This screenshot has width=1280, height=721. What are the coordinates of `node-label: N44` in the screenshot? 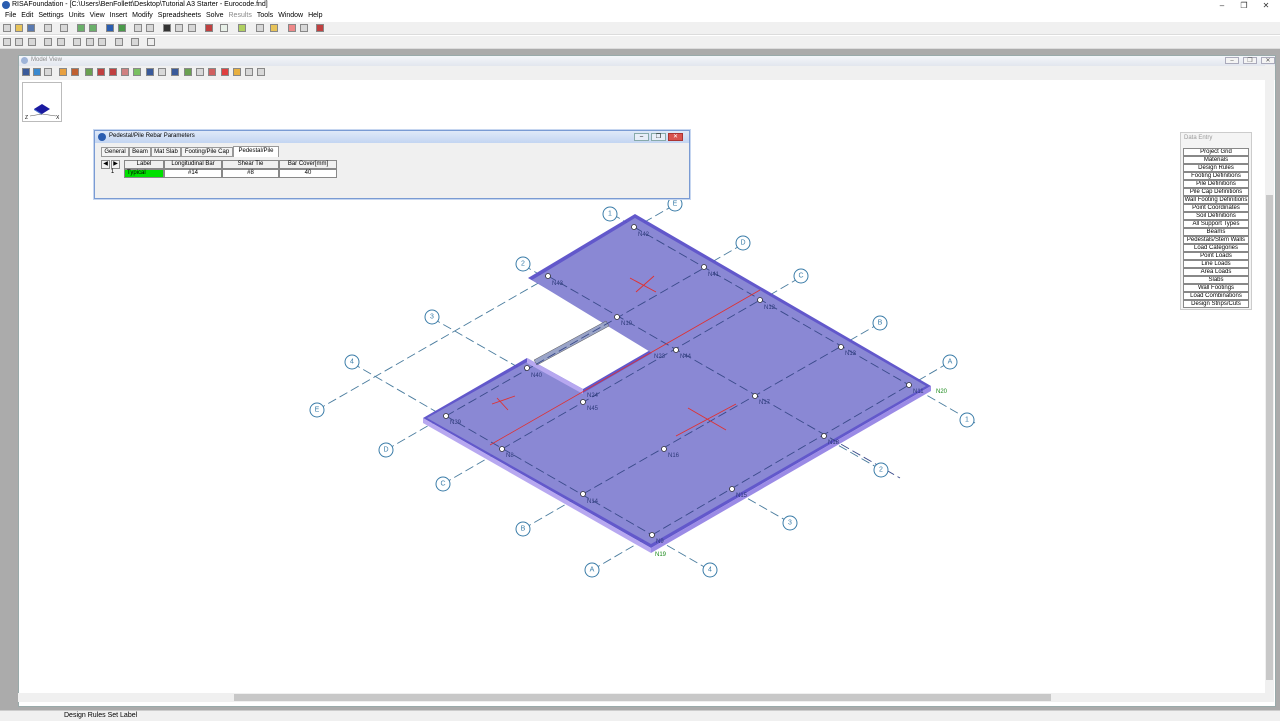 It's located at (686, 357).